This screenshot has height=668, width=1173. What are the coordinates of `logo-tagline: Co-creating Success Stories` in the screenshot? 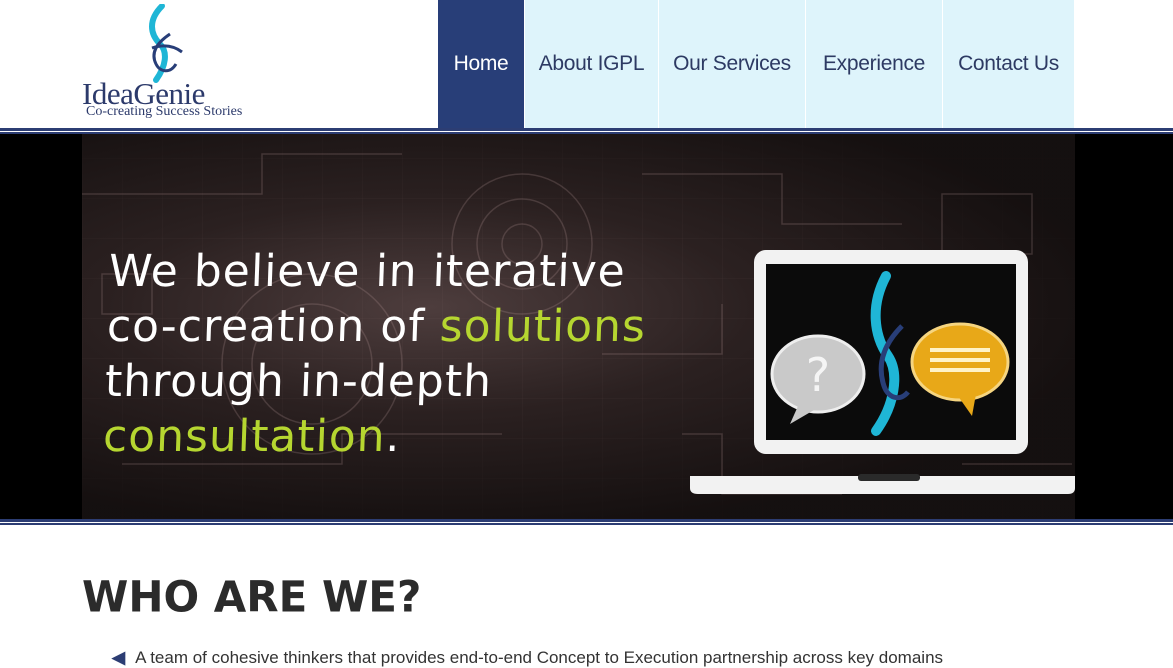 It's located at (164, 111).